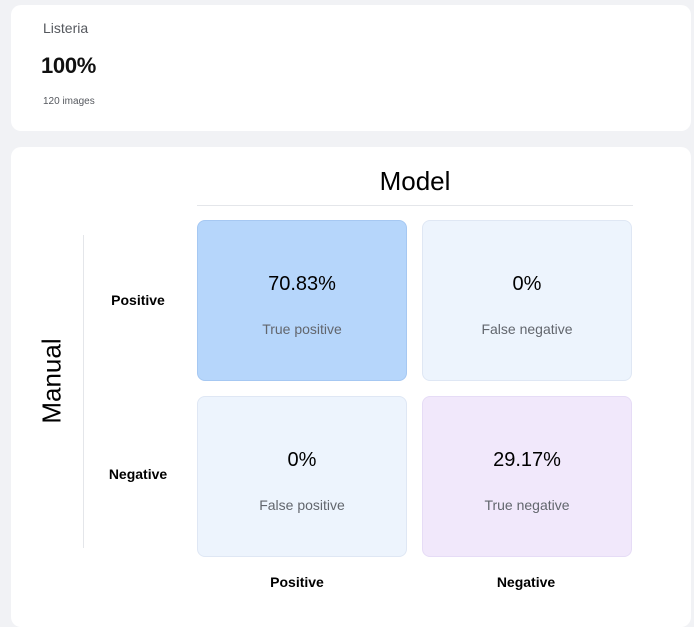  Describe the element at coordinates (415, 181) in the screenshot. I see `model-axis-title: Model` at that location.